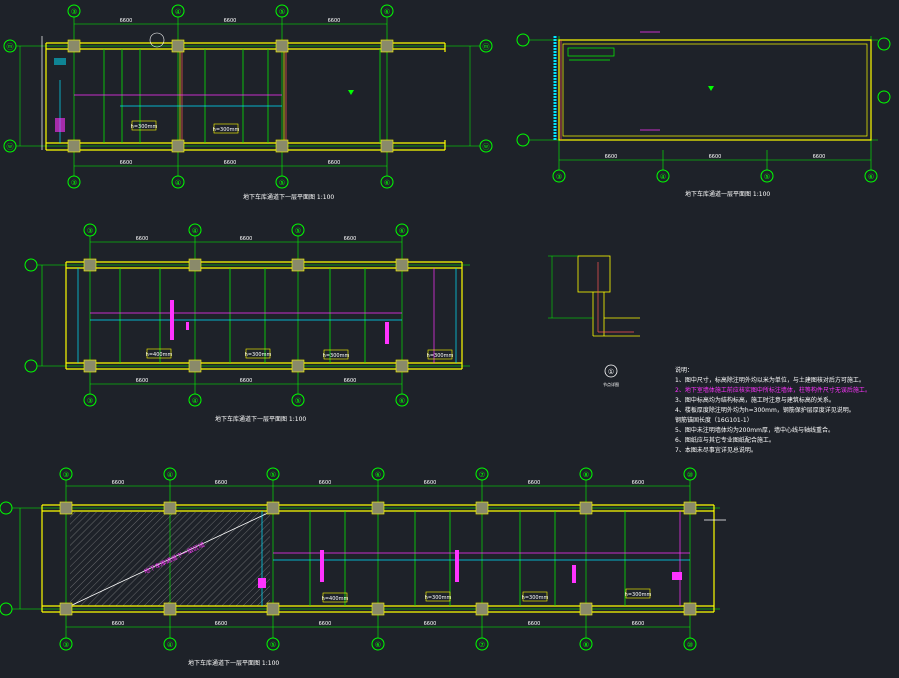  I want to click on detail-marker: ①, so click(611, 372).